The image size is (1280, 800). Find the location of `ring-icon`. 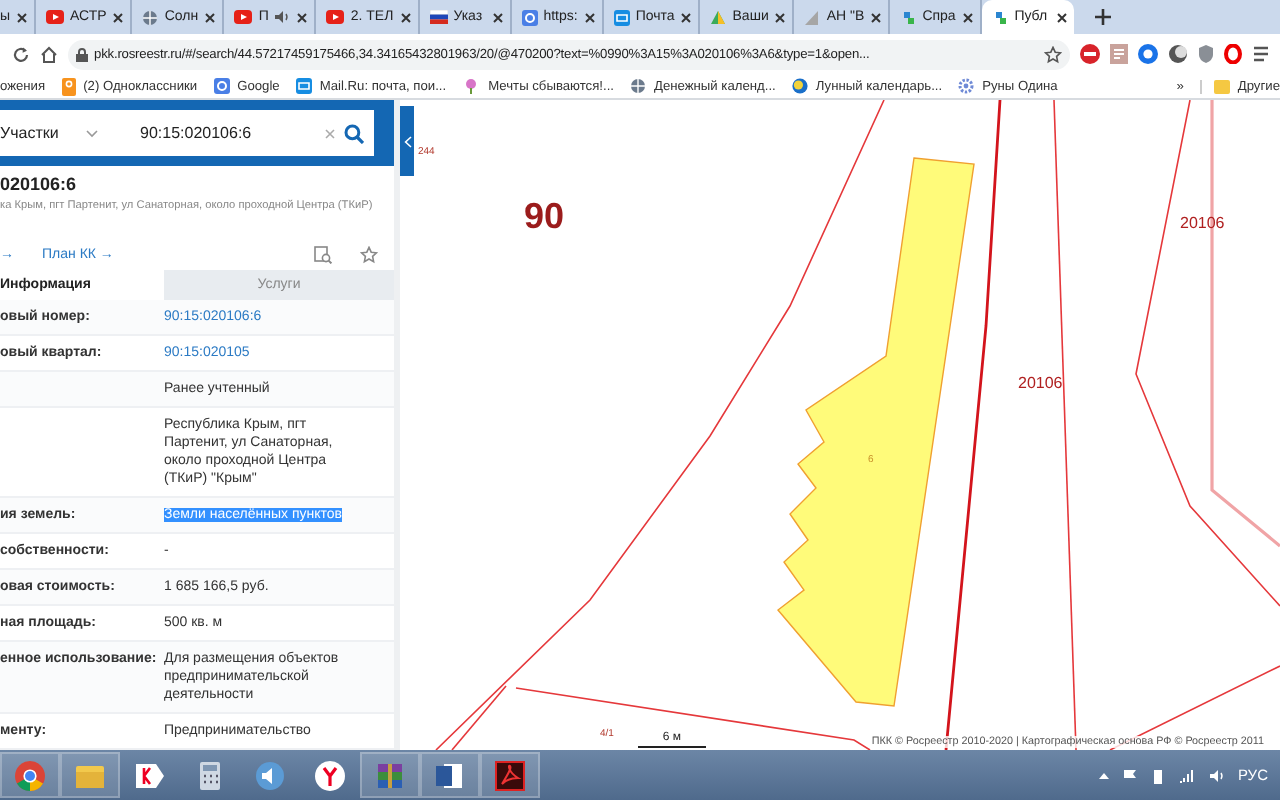

ring-icon is located at coordinates (1233, 54).